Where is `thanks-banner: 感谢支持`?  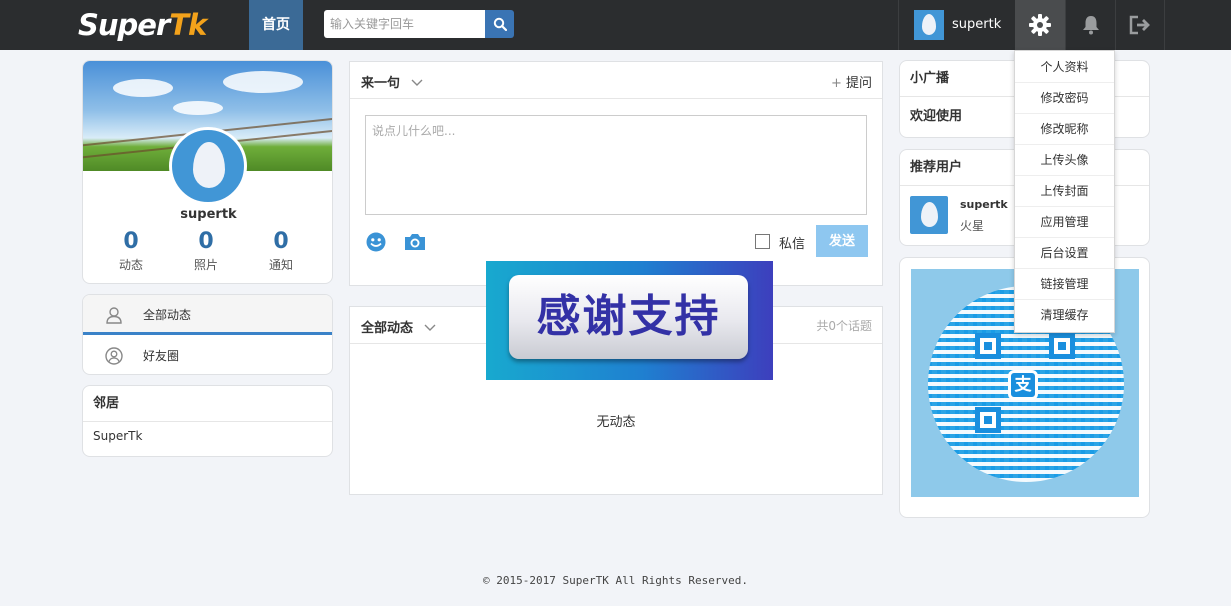
thanks-banner: 感谢支持 is located at coordinates (629, 320).